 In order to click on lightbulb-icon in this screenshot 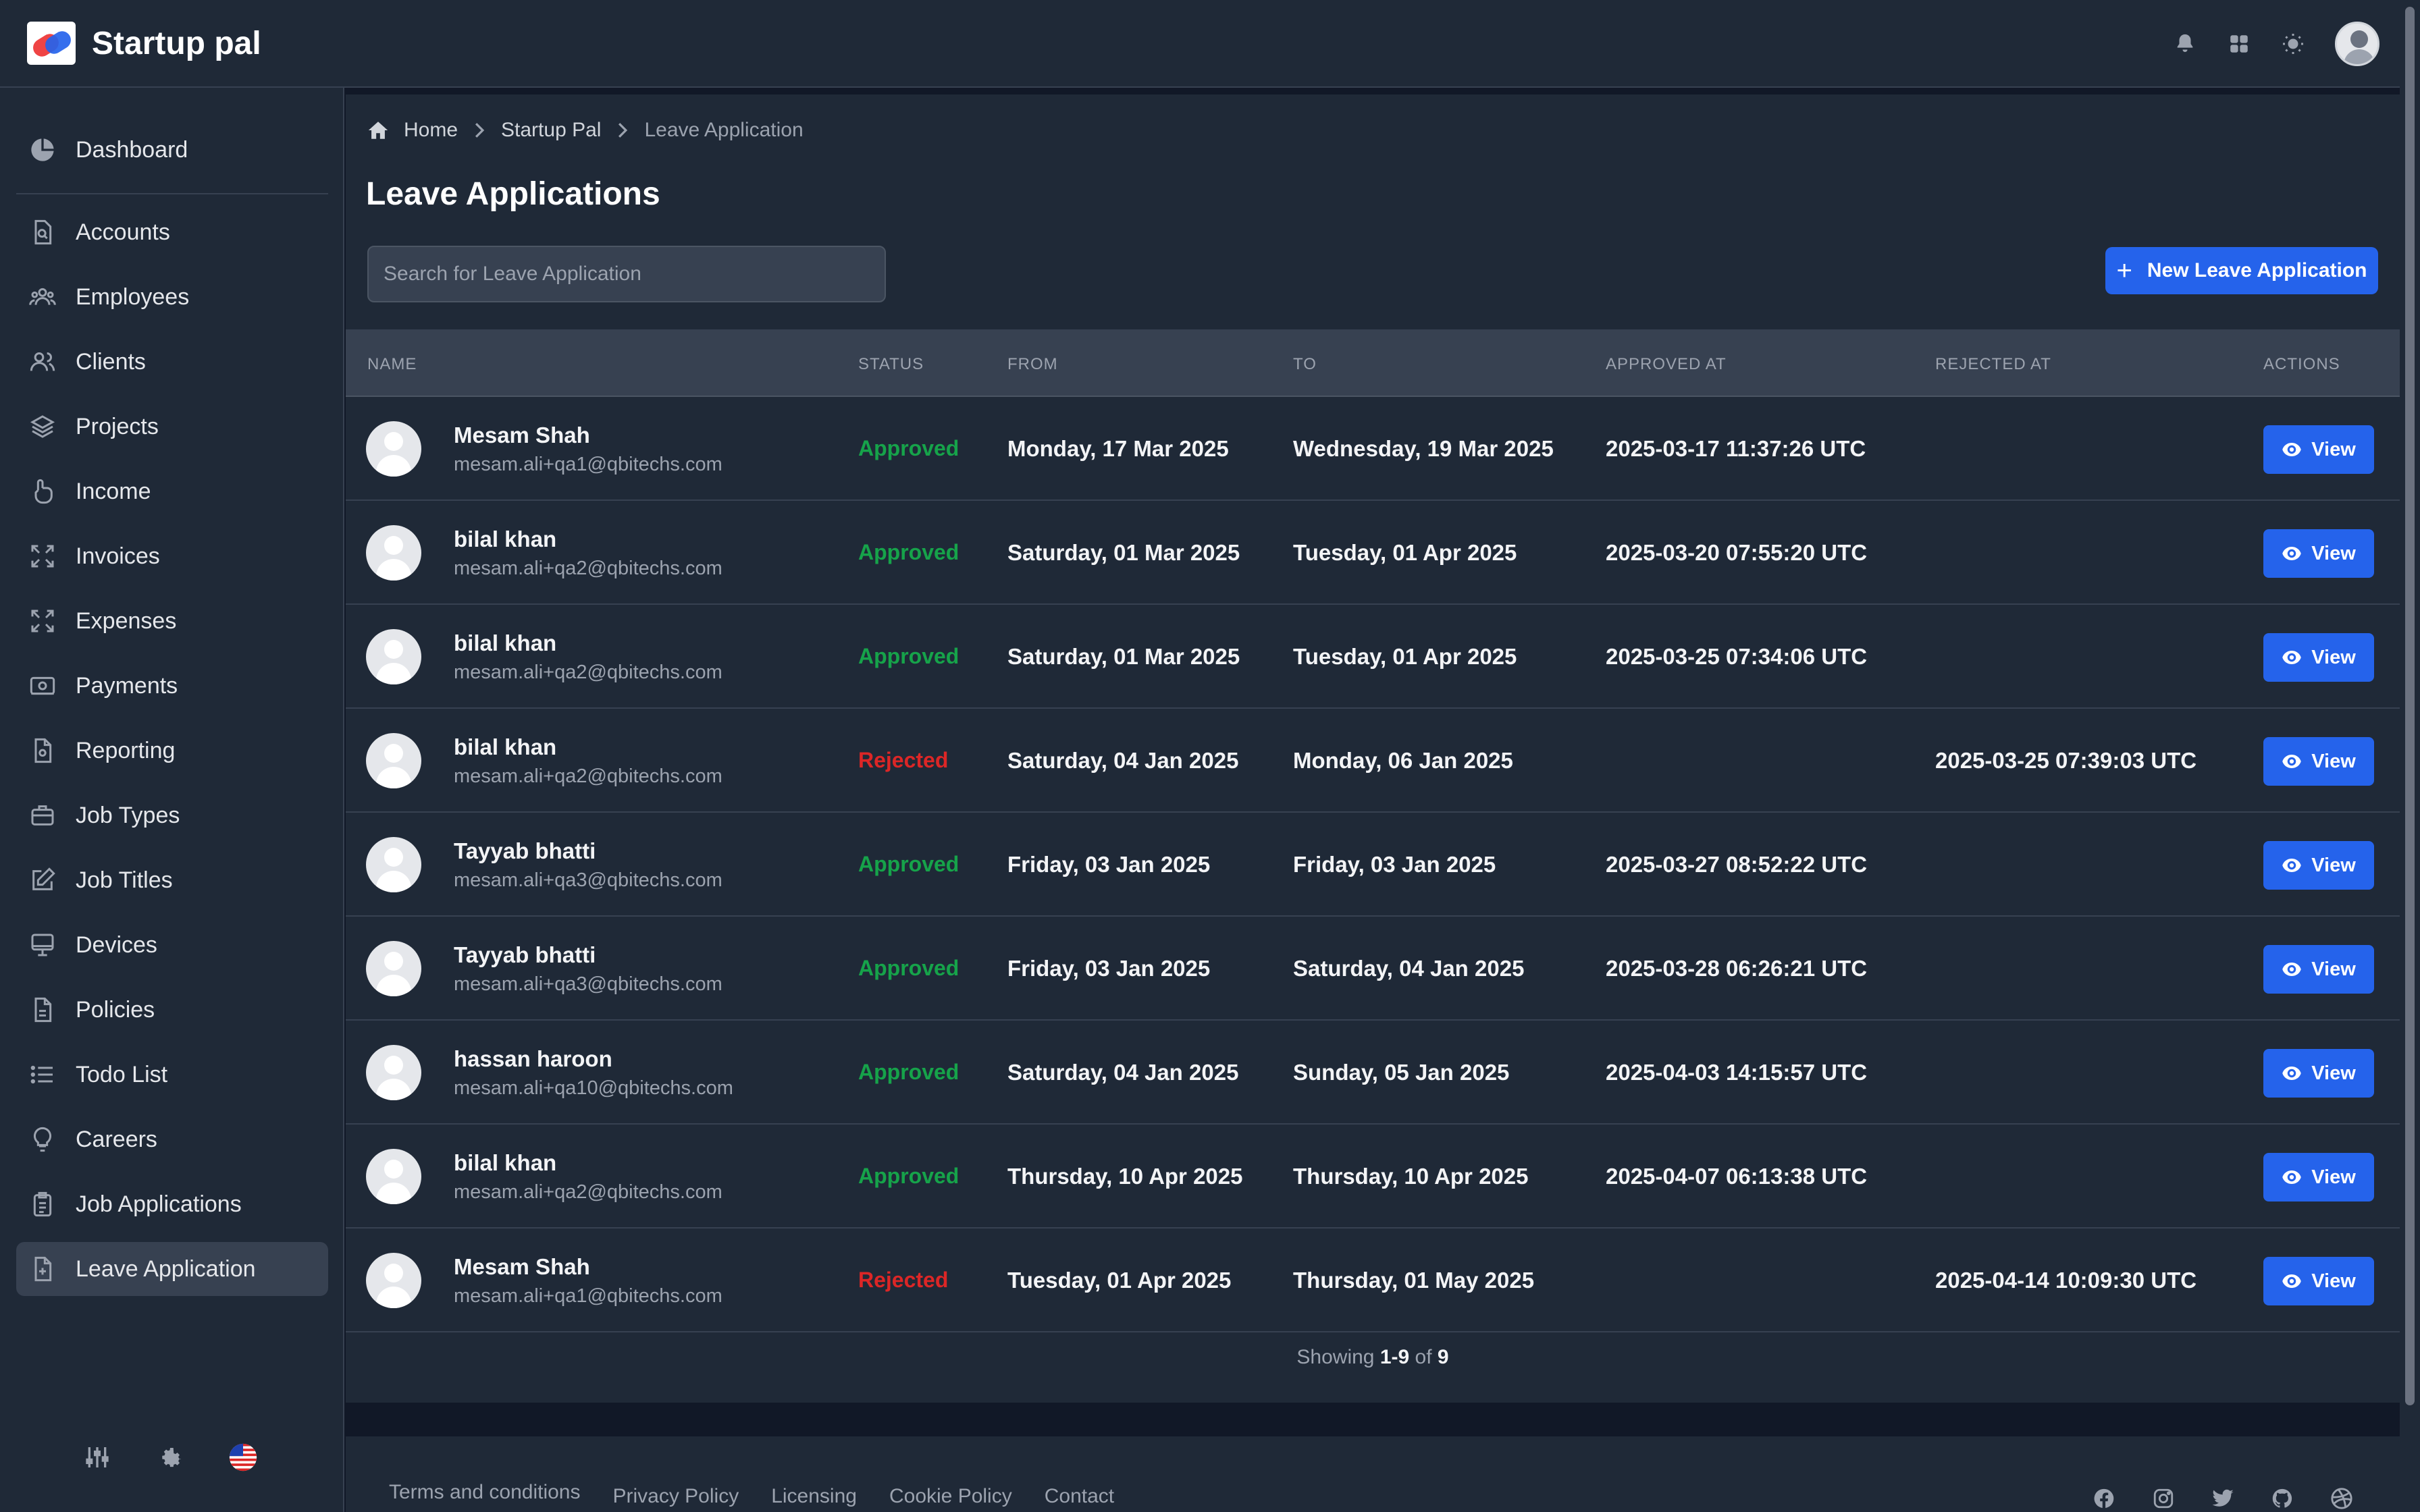, I will do `click(42, 1139)`.